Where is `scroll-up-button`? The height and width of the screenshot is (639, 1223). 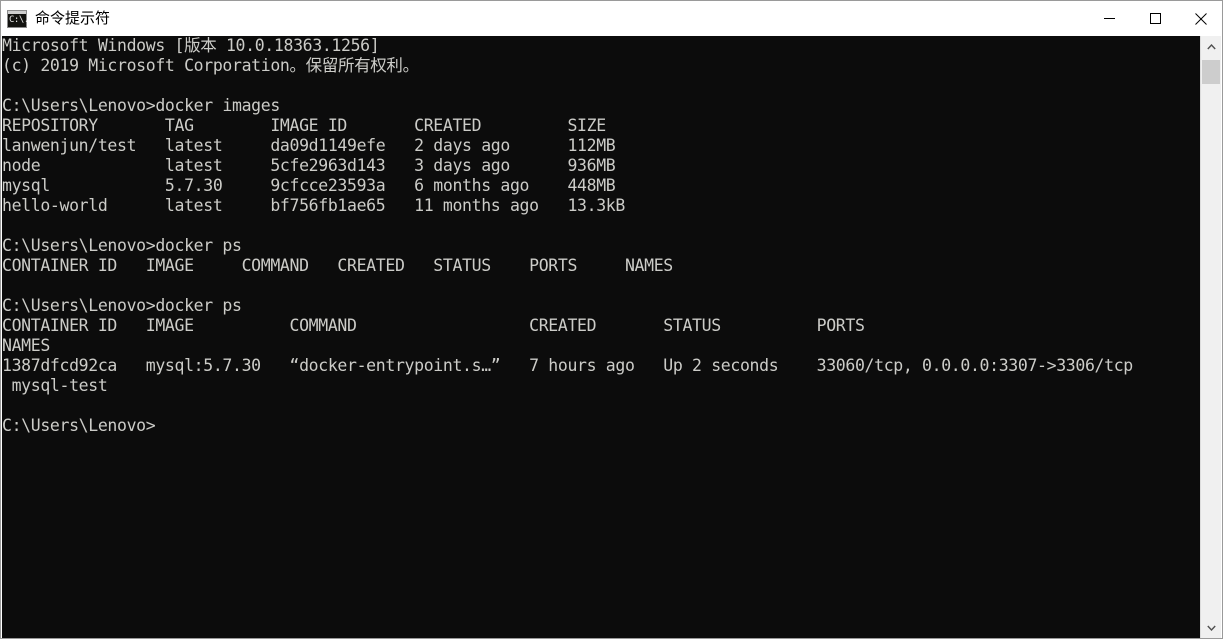 scroll-up-button is located at coordinates (1211, 47).